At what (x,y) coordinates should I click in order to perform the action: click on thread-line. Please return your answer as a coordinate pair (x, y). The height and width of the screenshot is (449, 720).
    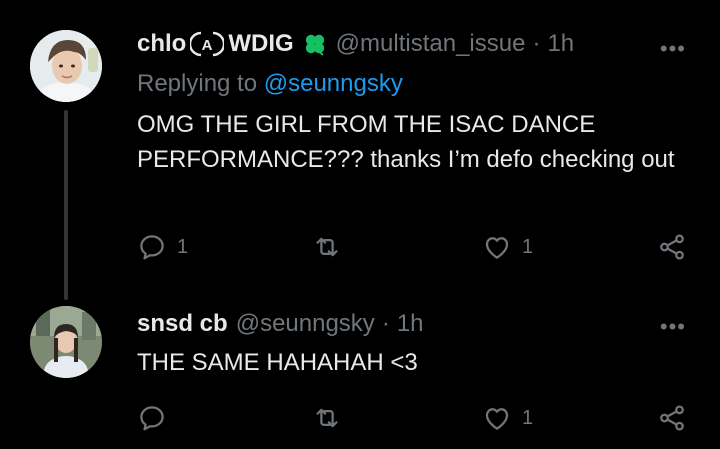
    Looking at the image, I should click on (66, 205).